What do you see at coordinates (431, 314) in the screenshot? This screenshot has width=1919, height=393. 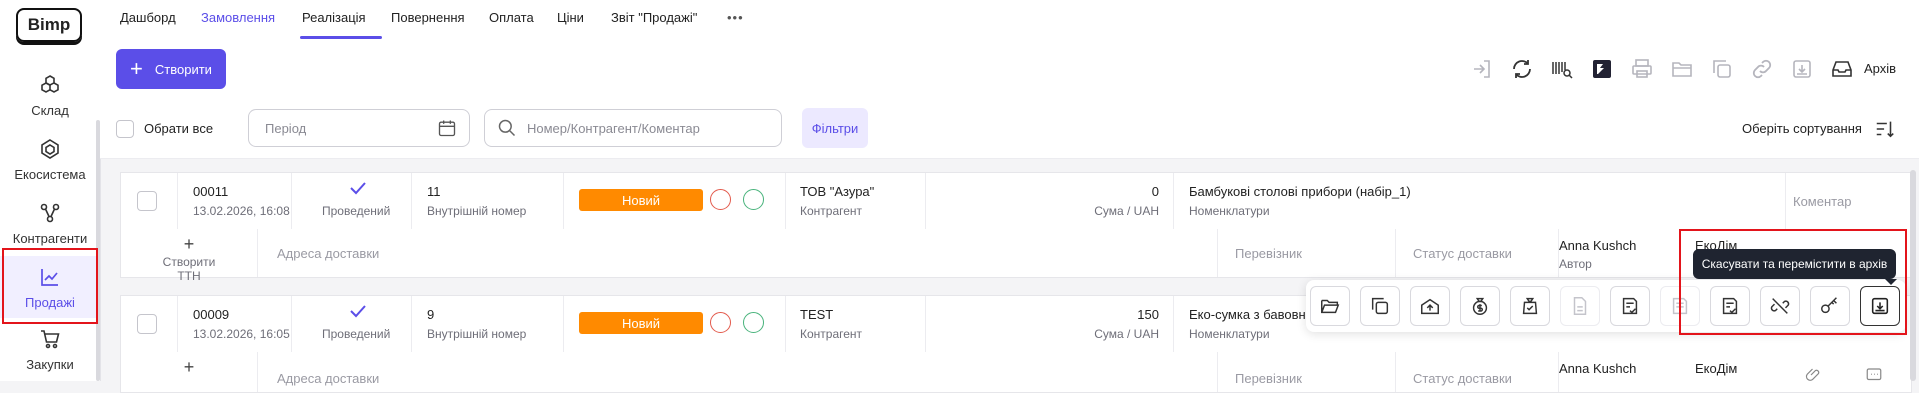 I see `internal-number: 9` at bounding box center [431, 314].